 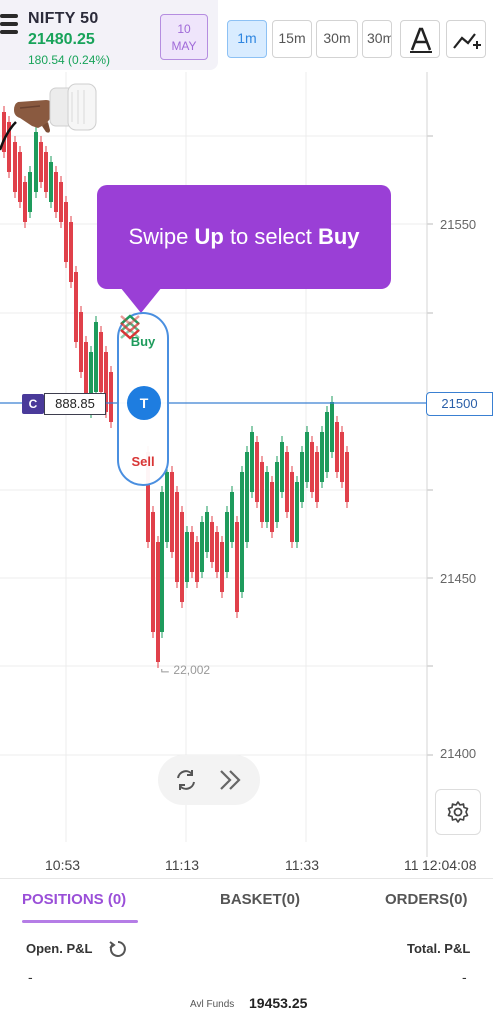 What do you see at coordinates (302, 865) in the screenshot?
I see `time-label-1133: 11:33` at bounding box center [302, 865].